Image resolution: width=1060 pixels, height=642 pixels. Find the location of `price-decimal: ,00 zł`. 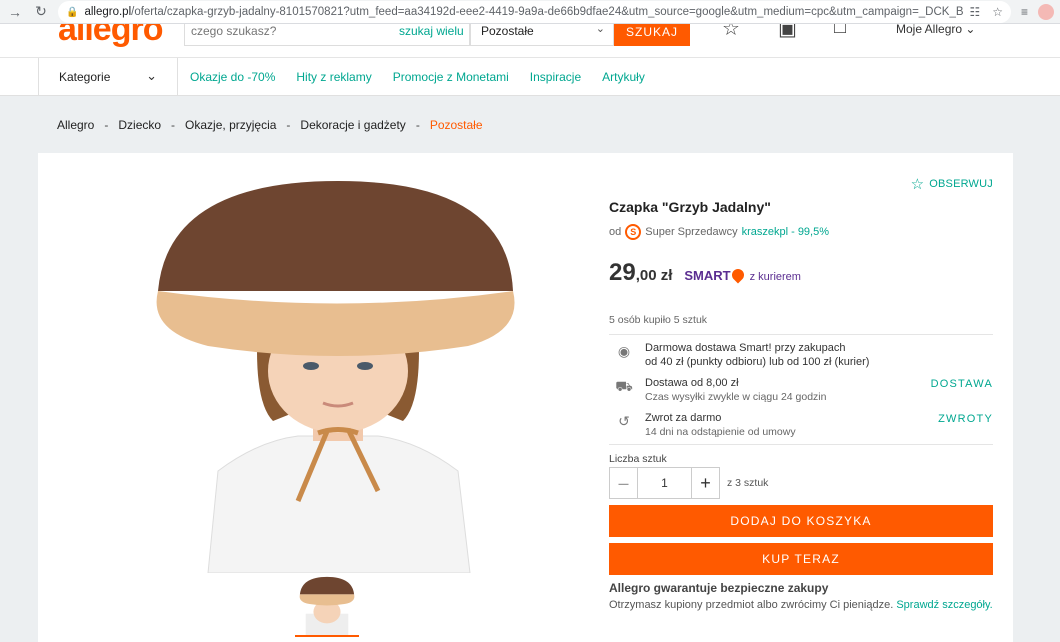

price-decimal: ,00 zł is located at coordinates (654, 275).